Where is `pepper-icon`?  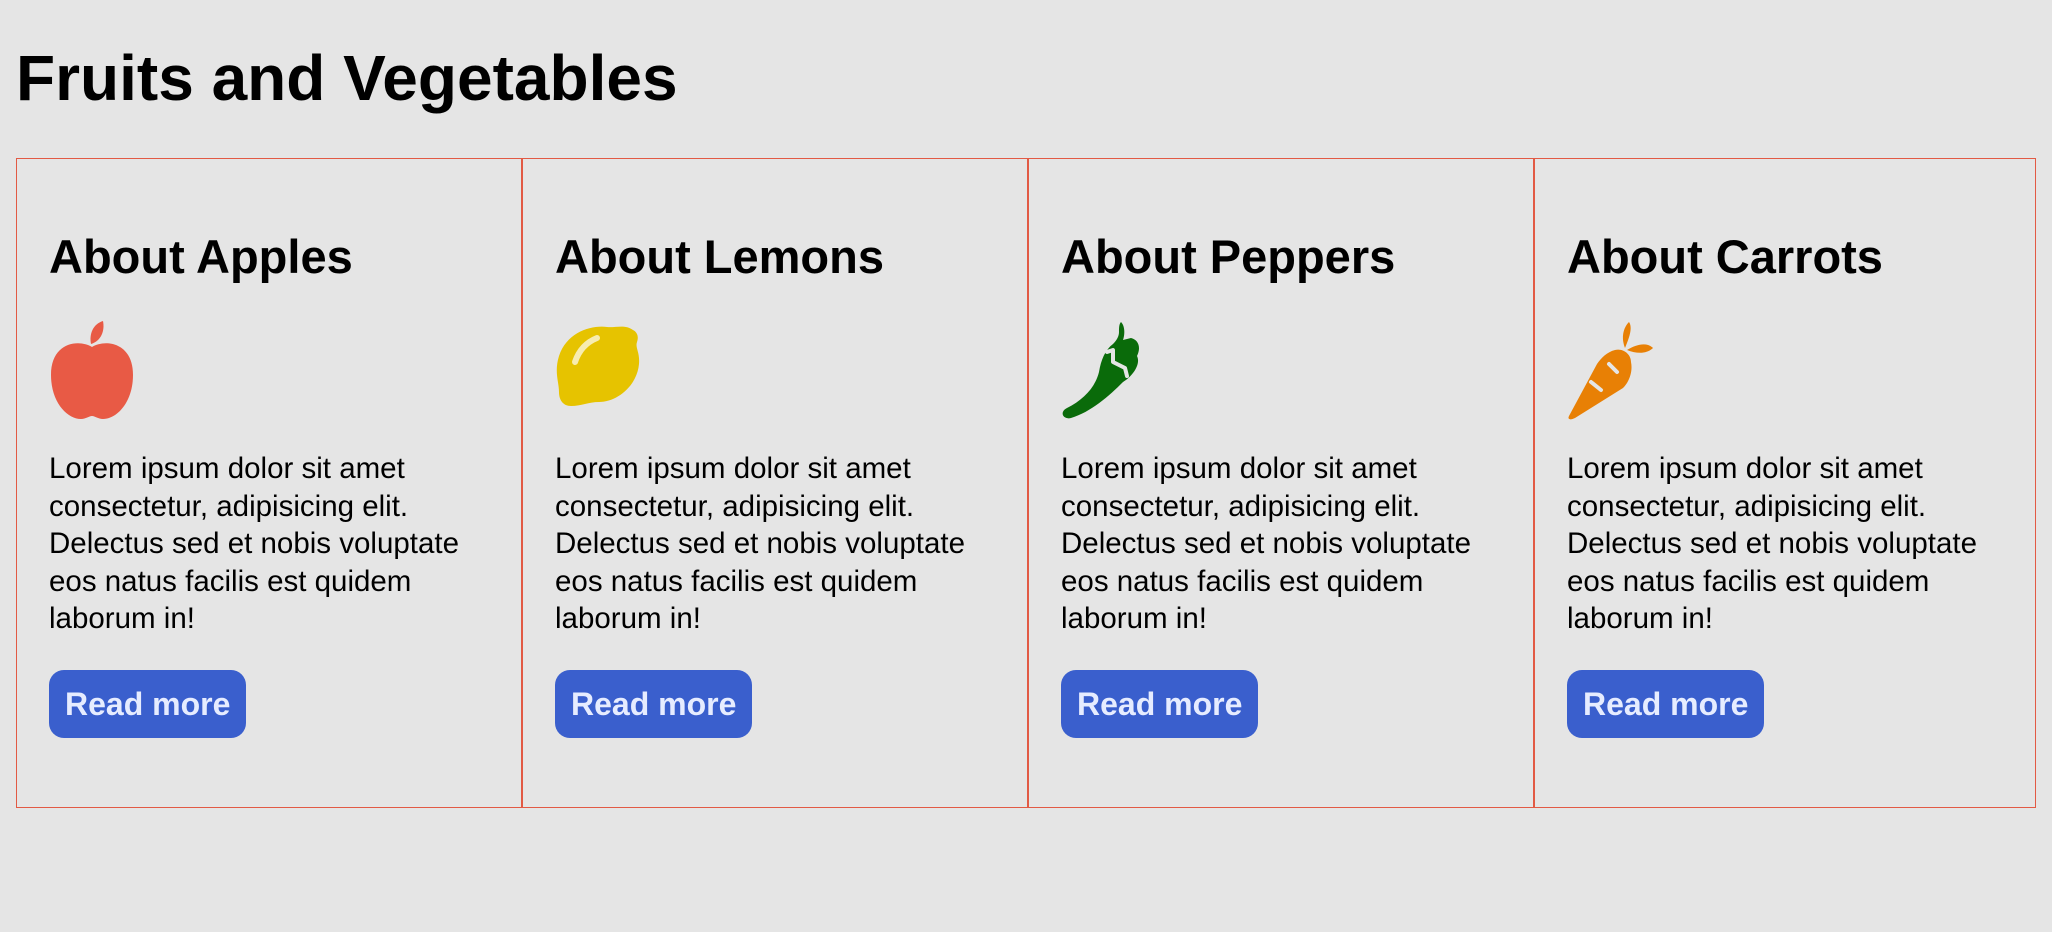
pepper-icon is located at coordinates (1104, 370).